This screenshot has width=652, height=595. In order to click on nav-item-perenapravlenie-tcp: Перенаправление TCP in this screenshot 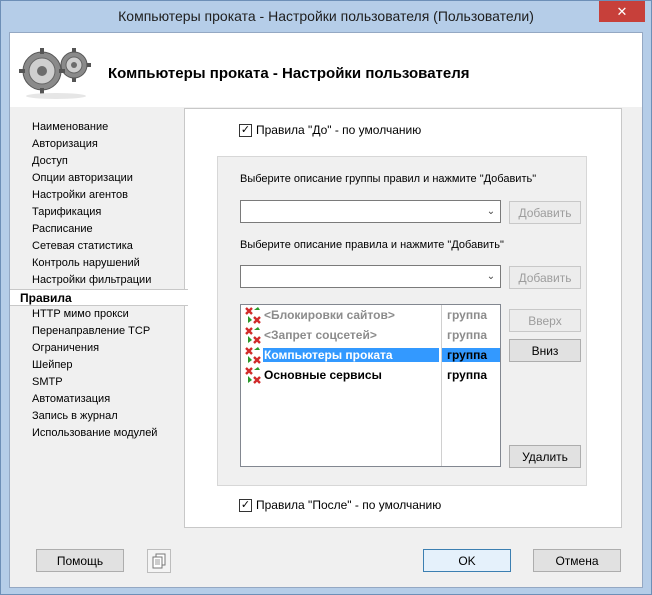, I will do `click(98, 331)`.